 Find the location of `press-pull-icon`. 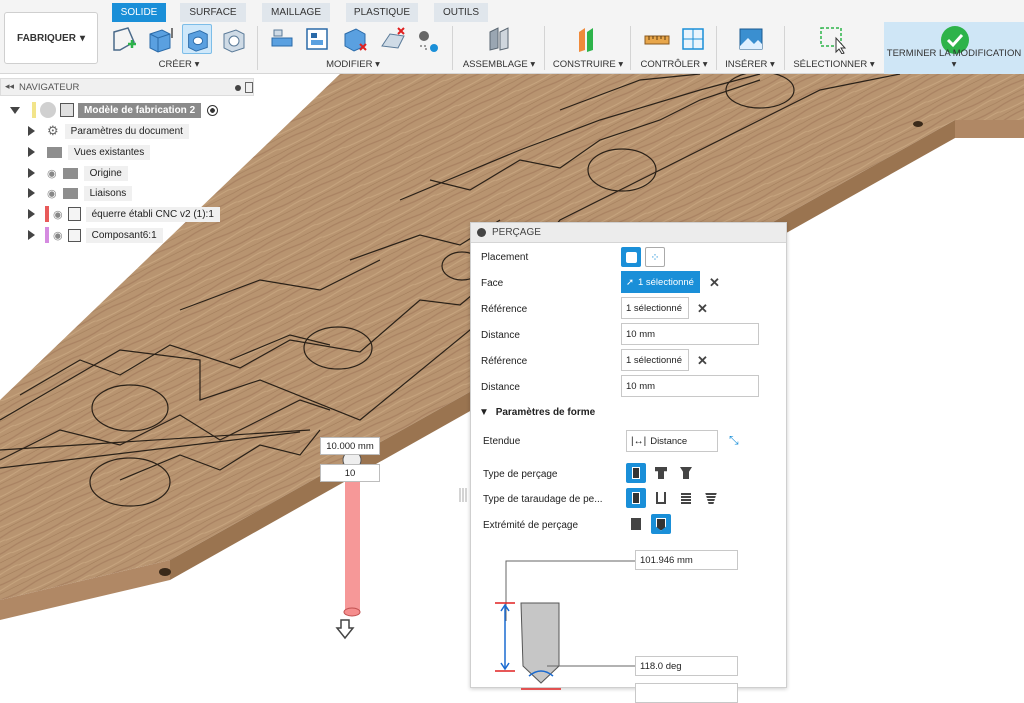

press-pull-icon is located at coordinates (281, 39).